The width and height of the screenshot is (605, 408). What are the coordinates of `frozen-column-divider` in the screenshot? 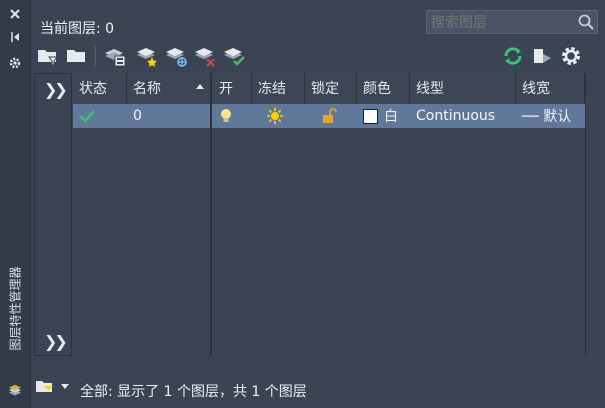 It's located at (211, 214).